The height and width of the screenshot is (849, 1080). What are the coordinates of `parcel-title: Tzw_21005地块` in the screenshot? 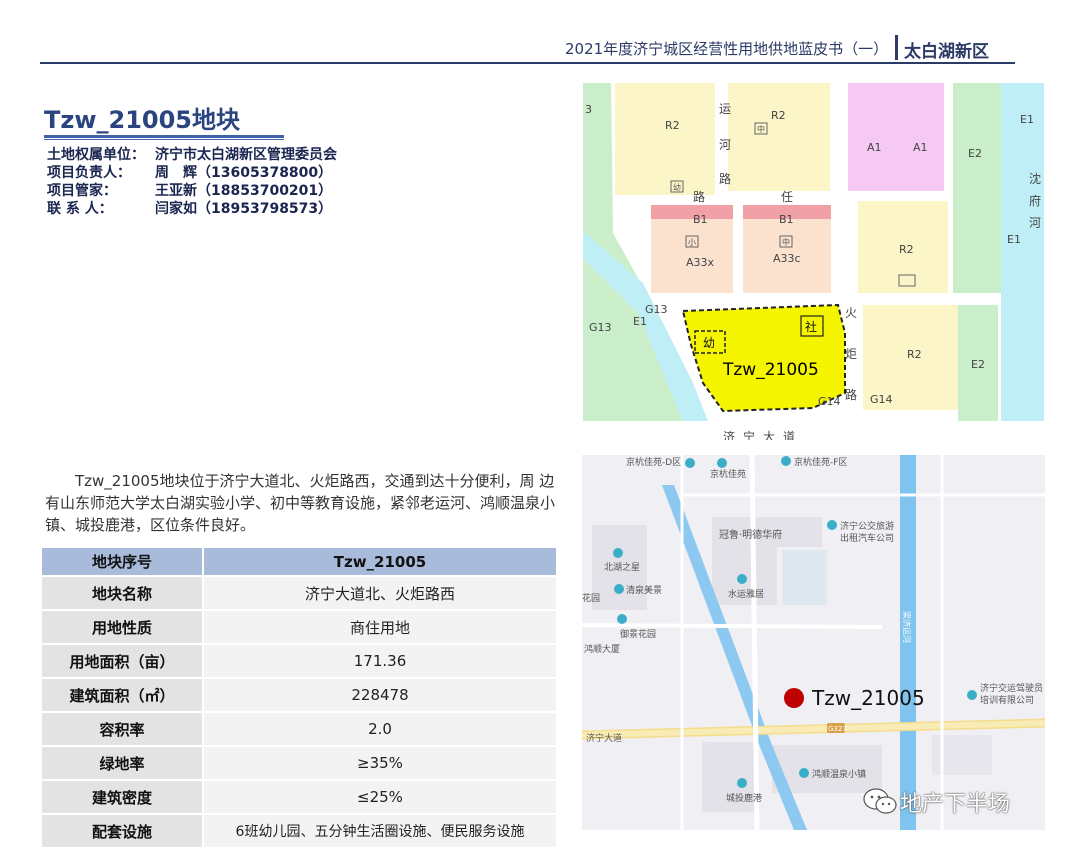 It's located at (142, 120).